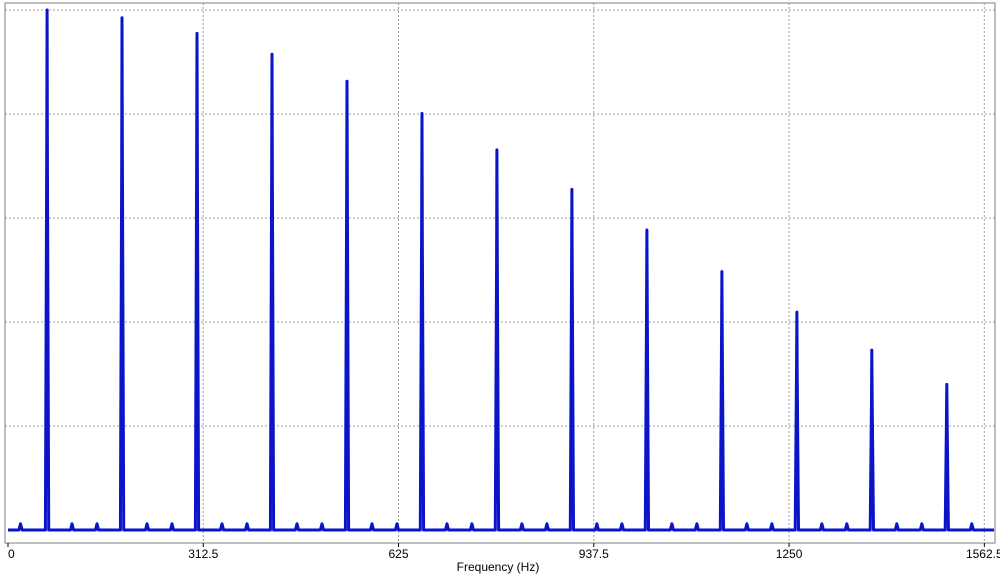  I want to click on x-tick-label: 1250, so click(789, 554).